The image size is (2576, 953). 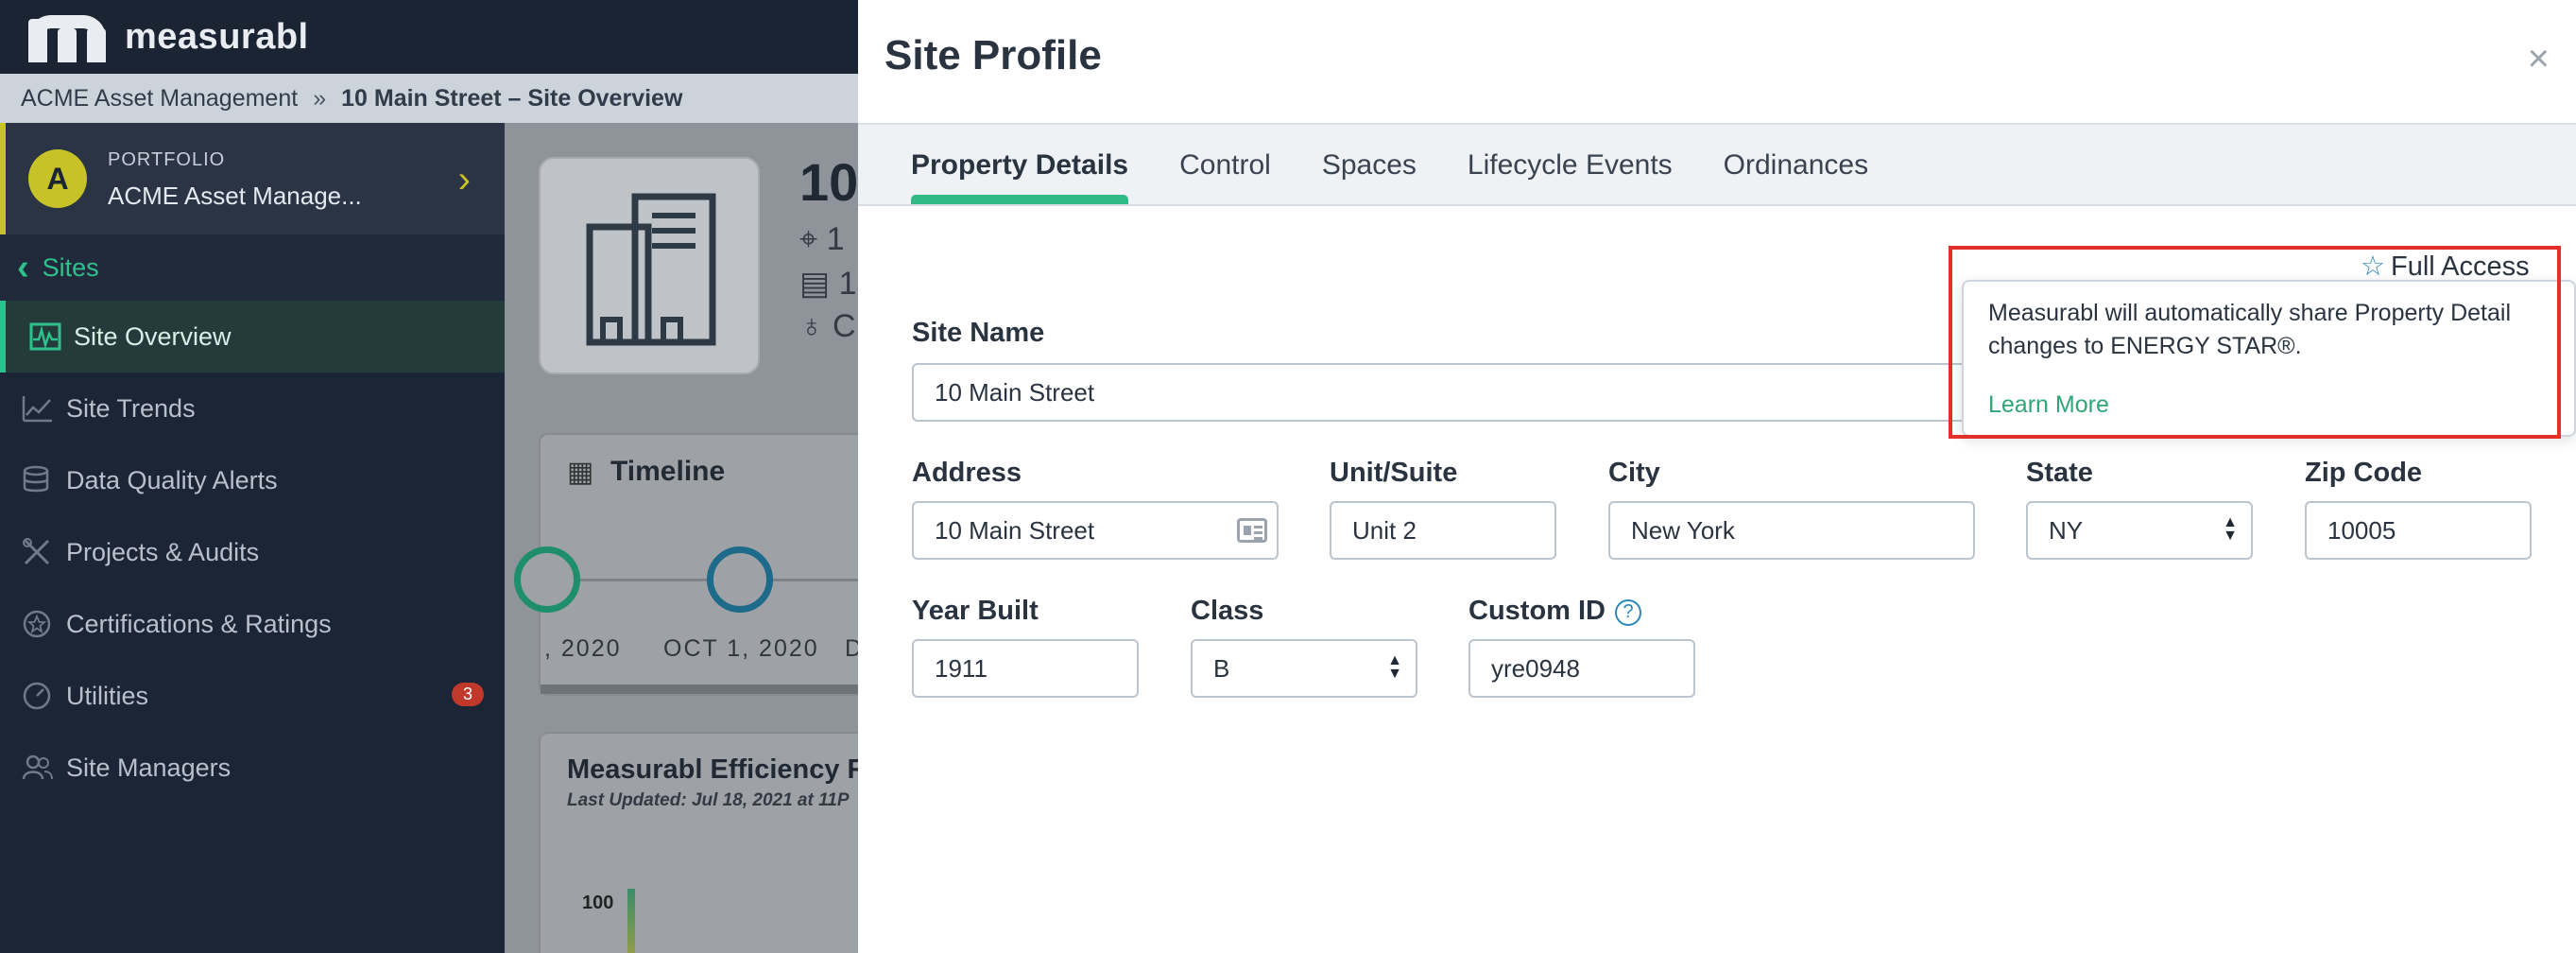 What do you see at coordinates (1537, 611) in the screenshot?
I see `custom-id-label-text: Custom ID` at bounding box center [1537, 611].